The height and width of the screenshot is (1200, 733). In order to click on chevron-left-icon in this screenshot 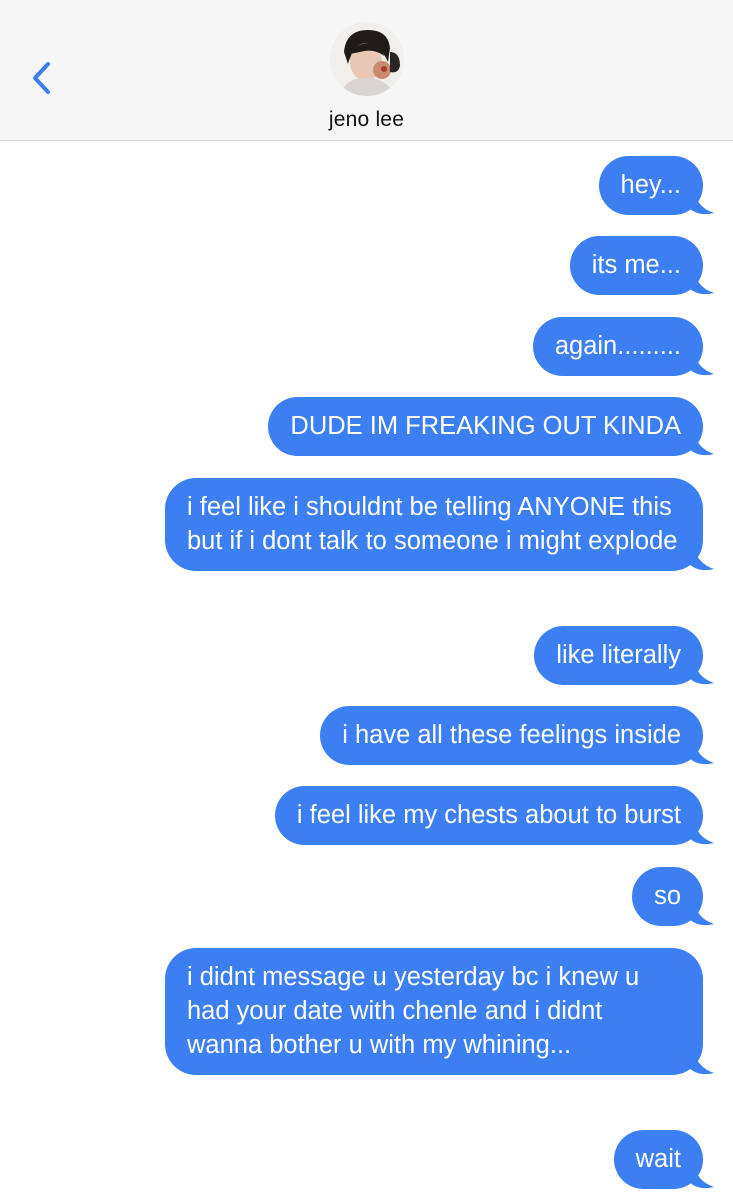, I will do `click(41, 78)`.